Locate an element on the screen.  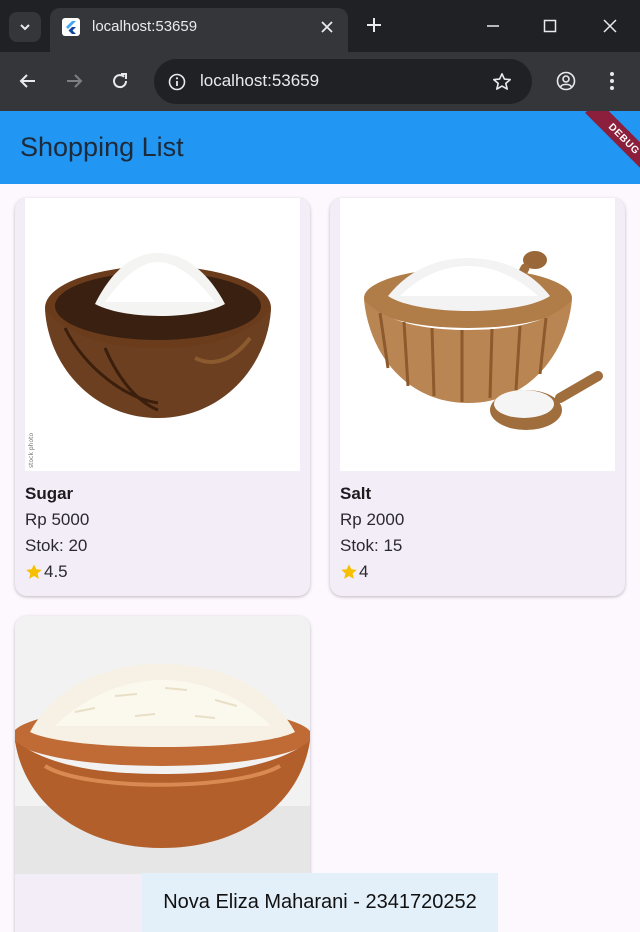
star-outline-icon is located at coordinates (502, 81).